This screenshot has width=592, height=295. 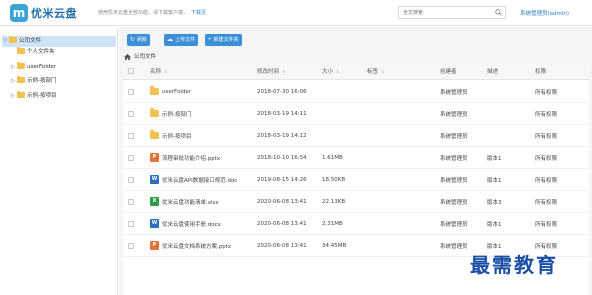 What do you see at coordinates (282, 135) in the screenshot?
I see `modified-time: 2018-03-19 14:12` at bounding box center [282, 135].